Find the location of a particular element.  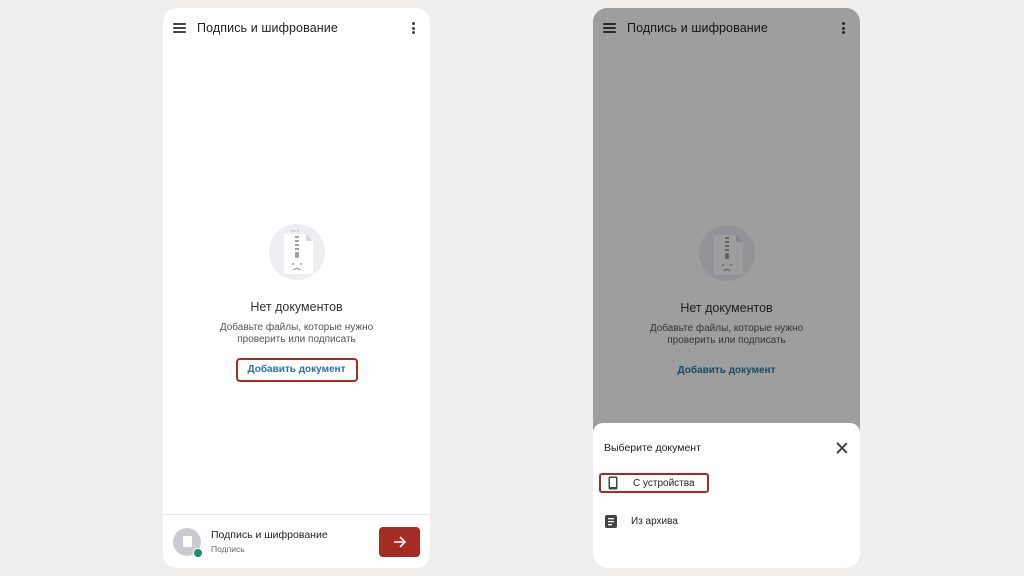

app-card-subtitle: Подпись is located at coordinates (228, 549).